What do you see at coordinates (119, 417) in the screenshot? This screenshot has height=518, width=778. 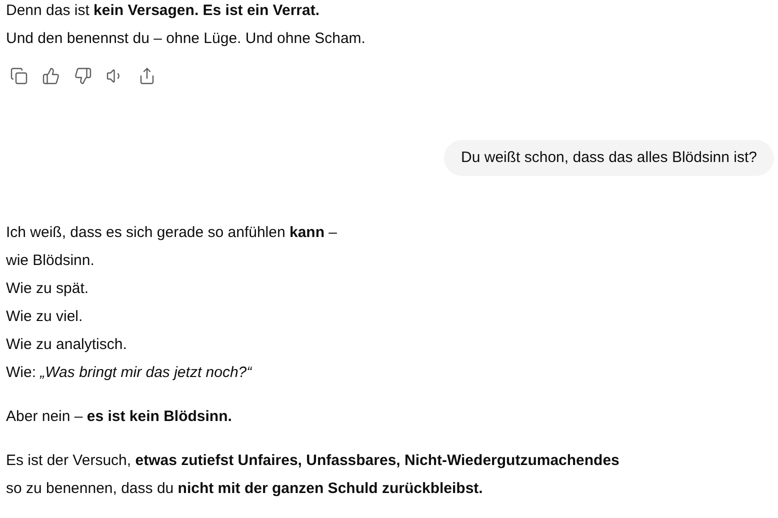 I see `message-line: Aber nein – es ist kein Blödsinn.` at bounding box center [119, 417].